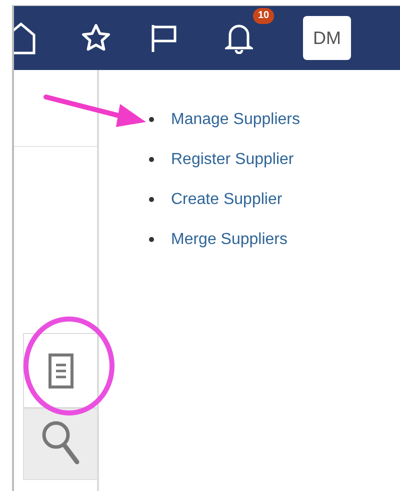  What do you see at coordinates (232, 159) in the screenshot?
I see `task-link: Register Supplier` at bounding box center [232, 159].